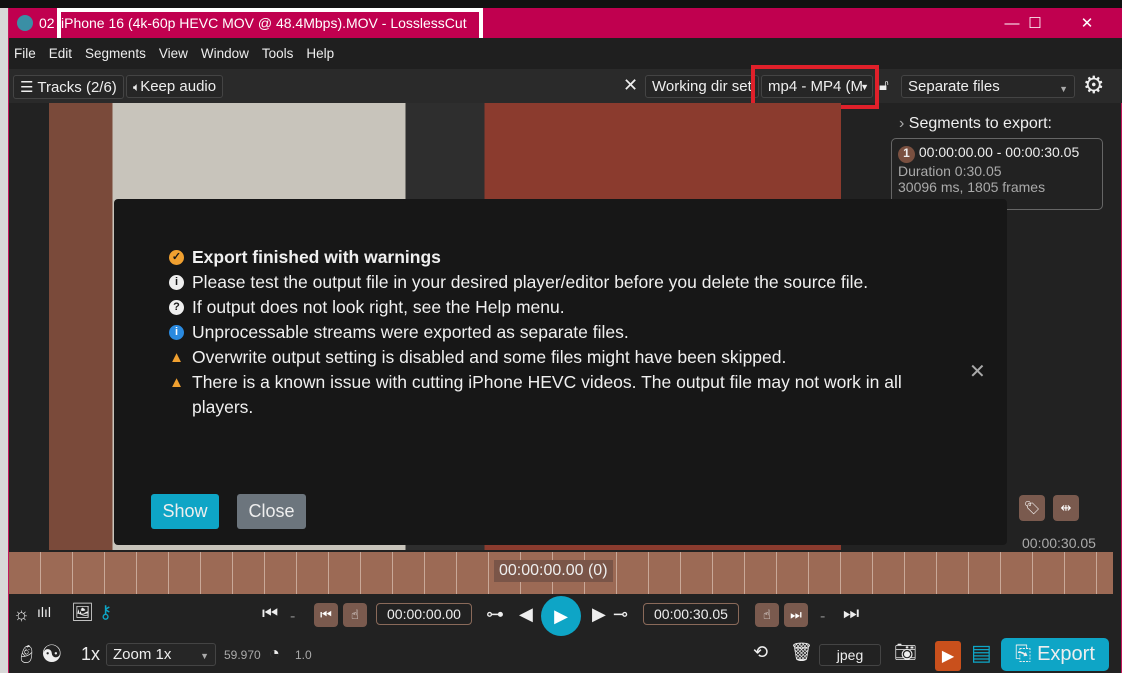 The image size is (1122, 673). Describe the element at coordinates (1035, 23) in the screenshot. I see `maximize-button: ☐` at that location.